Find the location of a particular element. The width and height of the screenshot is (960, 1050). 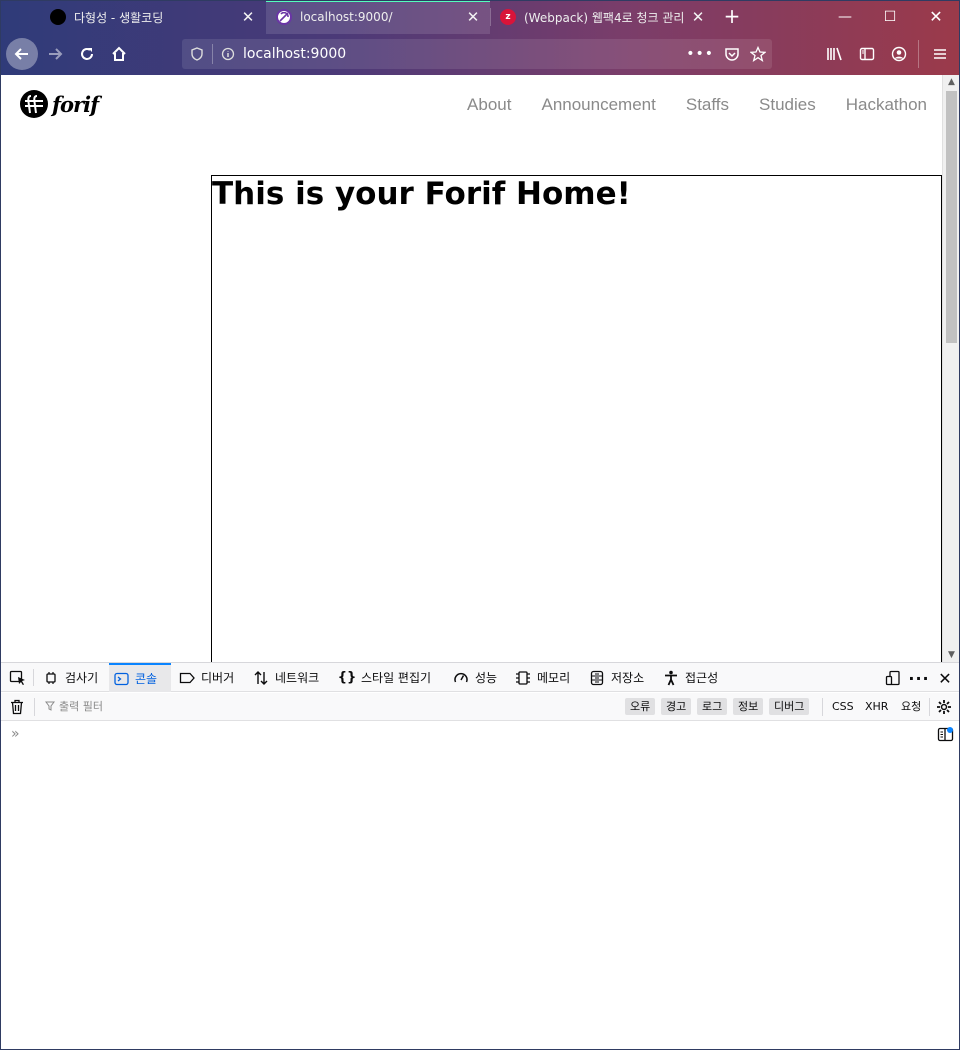

nav-hackathon: Hackathon is located at coordinates (886, 105).